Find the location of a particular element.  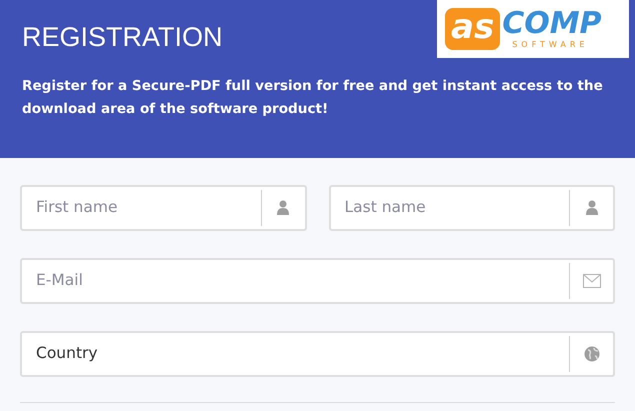

page-title: REGISTRATION is located at coordinates (122, 37).